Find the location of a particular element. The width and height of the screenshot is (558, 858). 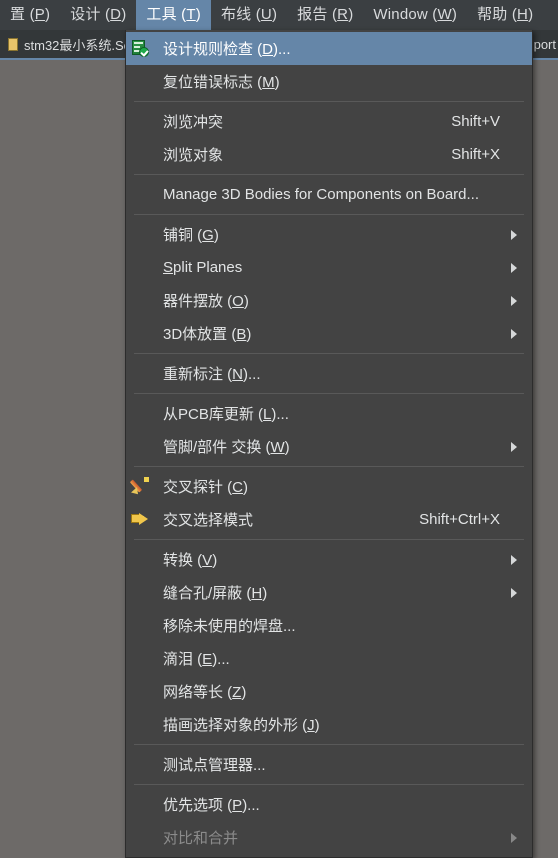

menubar-item-window: Window (W) is located at coordinates (415, 15).